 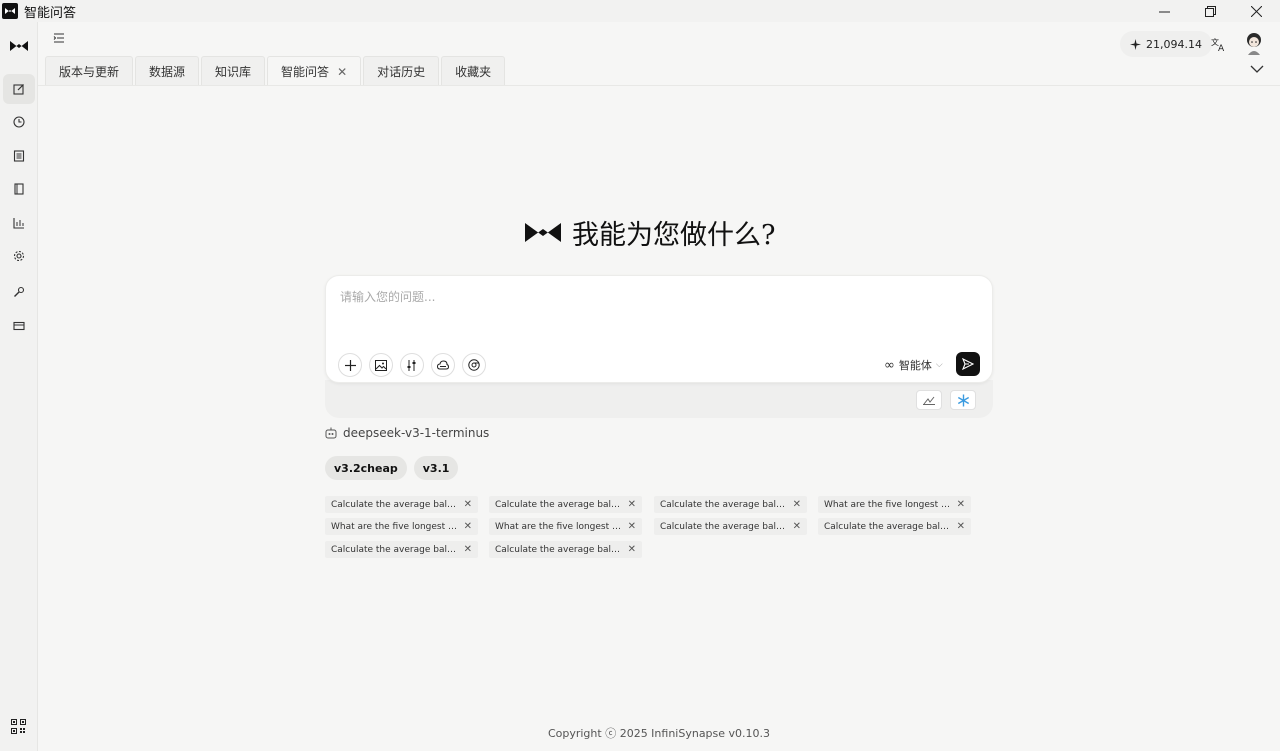 What do you see at coordinates (305, 72) in the screenshot?
I see `tab-label: 智能问答` at bounding box center [305, 72].